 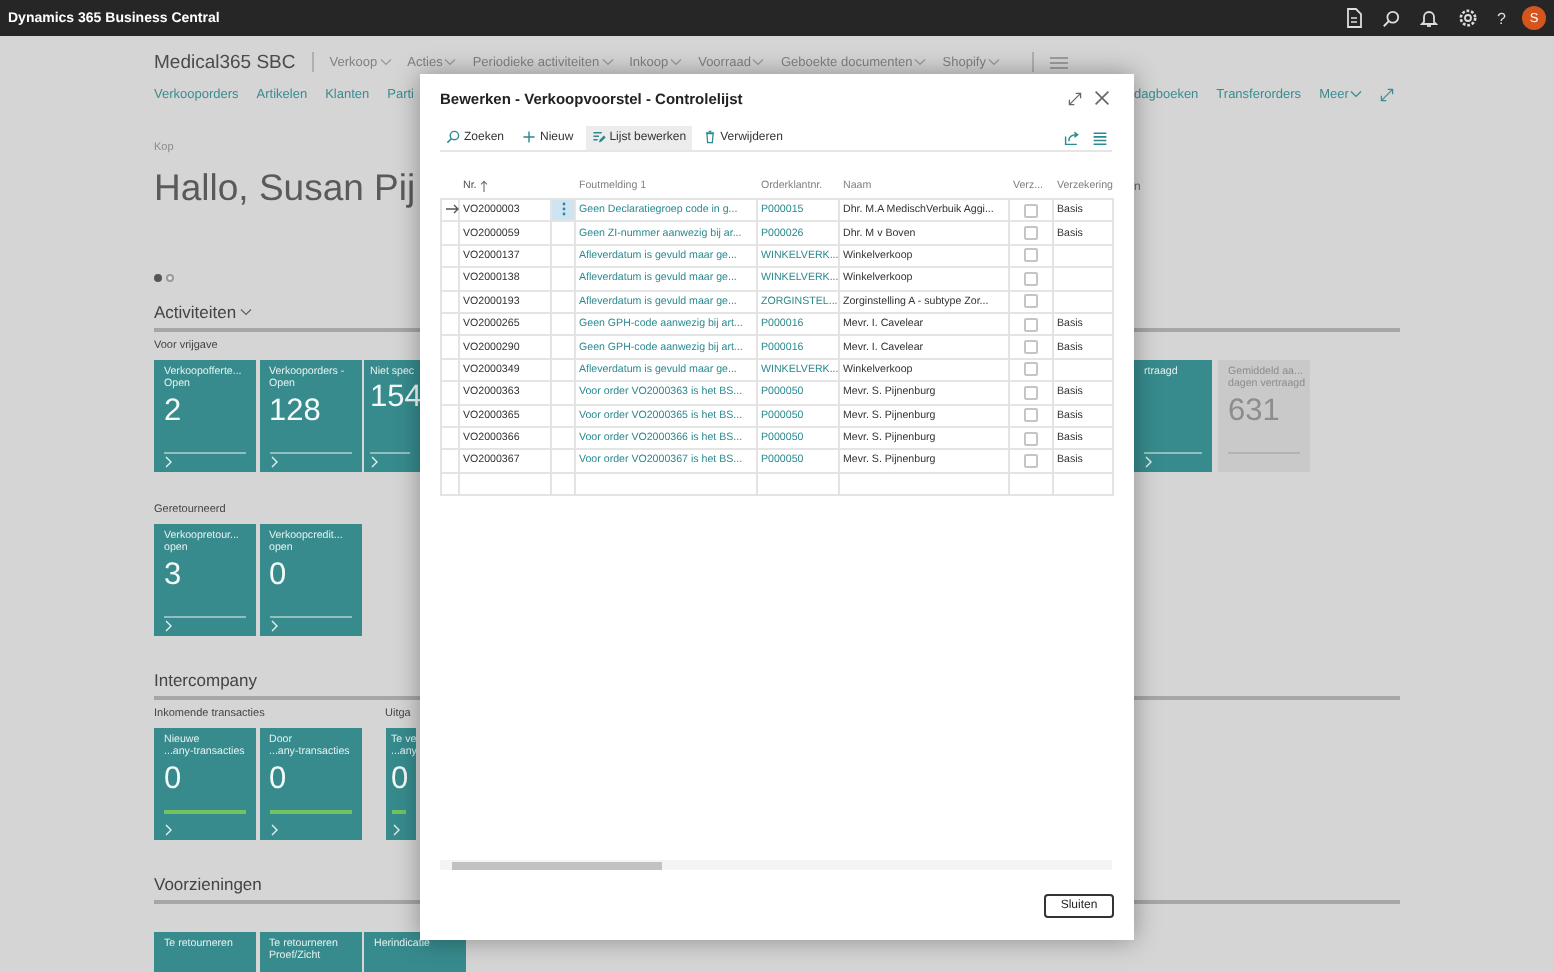 What do you see at coordinates (776, 865) in the screenshot?
I see `horizontal-scrollbar` at bounding box center [776, 865].